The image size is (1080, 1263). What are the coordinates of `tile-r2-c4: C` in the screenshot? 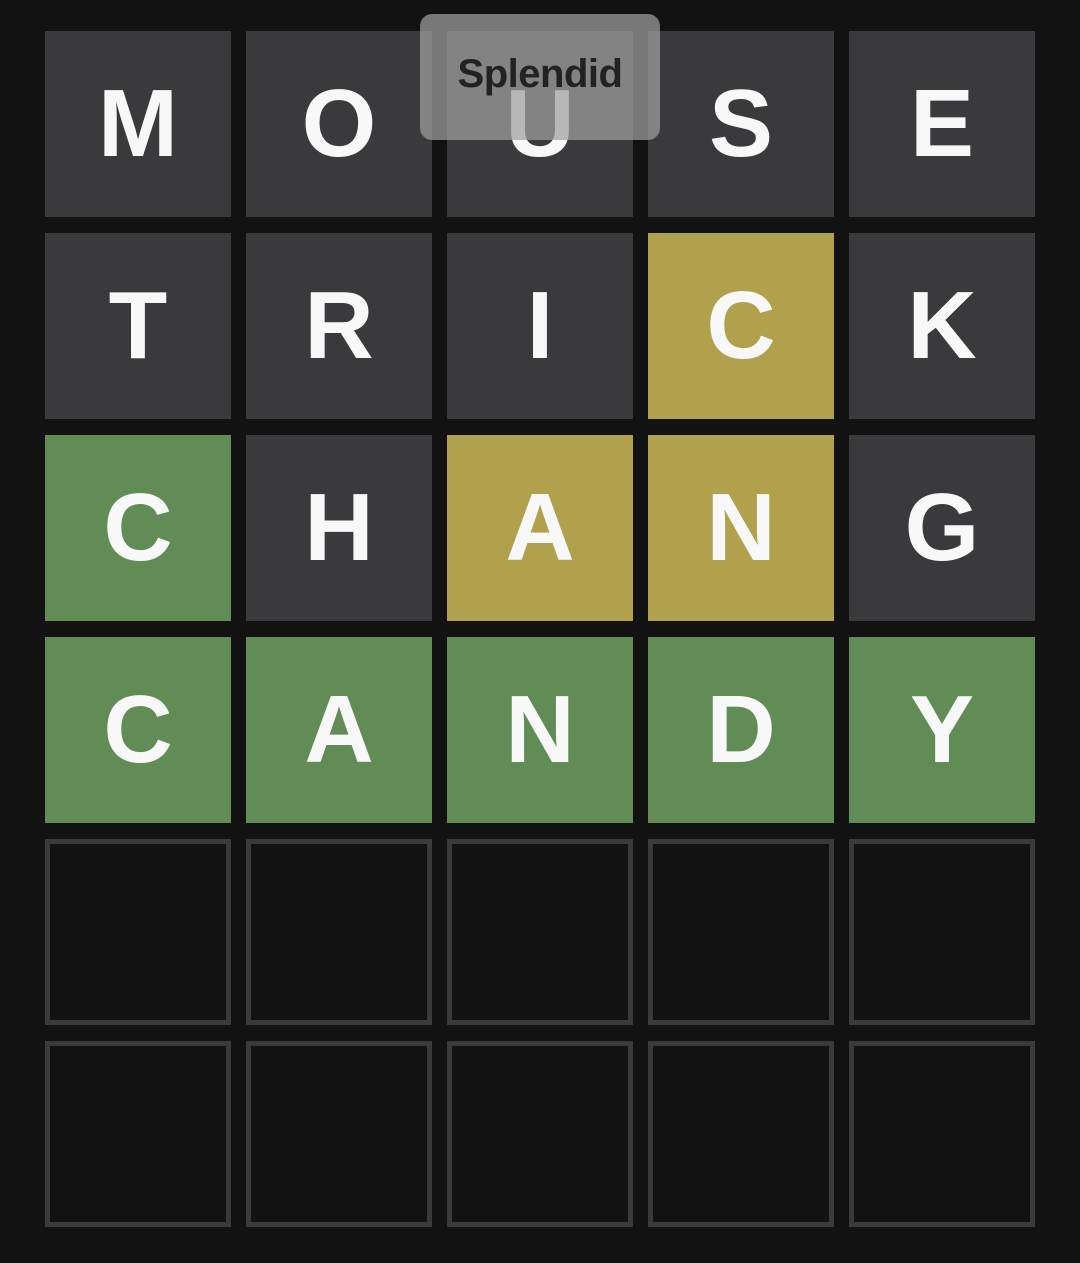 It's located at (741, 326).